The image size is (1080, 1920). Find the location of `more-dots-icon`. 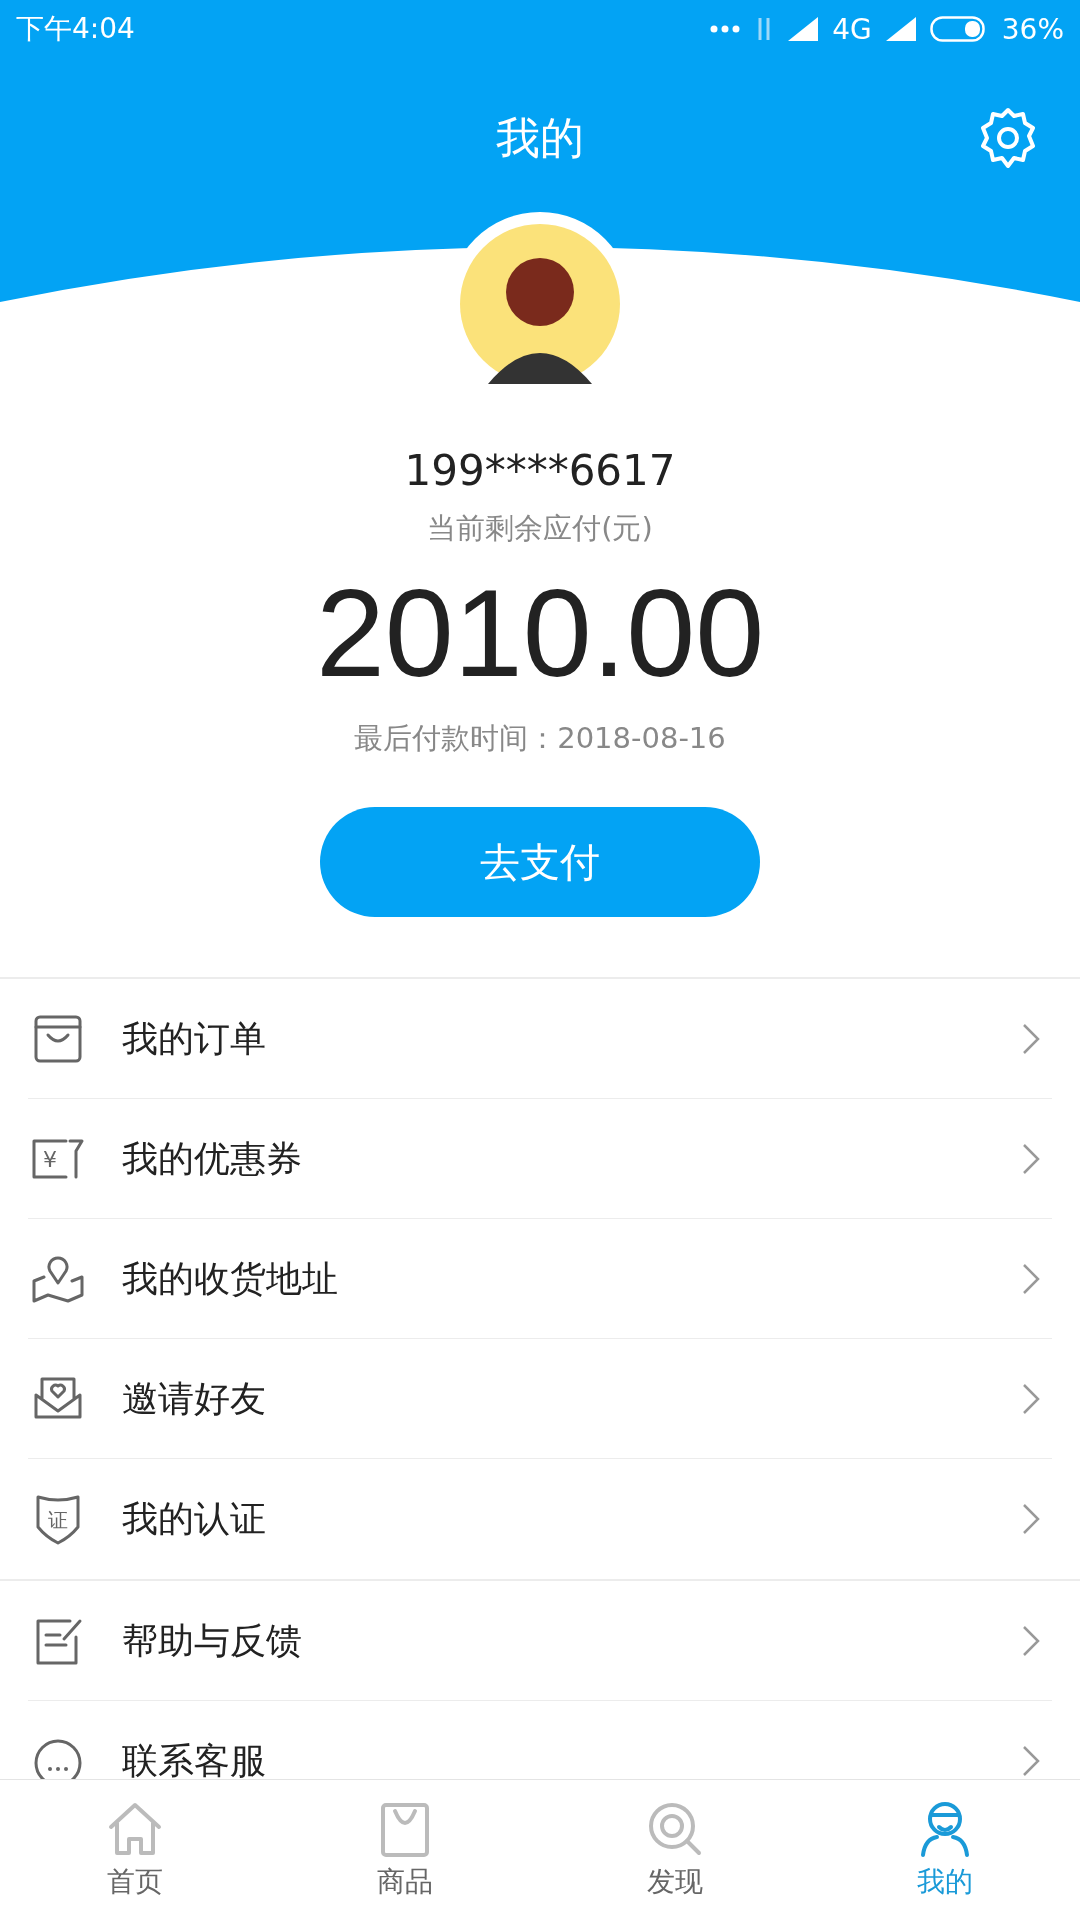

more-dots-icon is located at coordinates (725, 29).